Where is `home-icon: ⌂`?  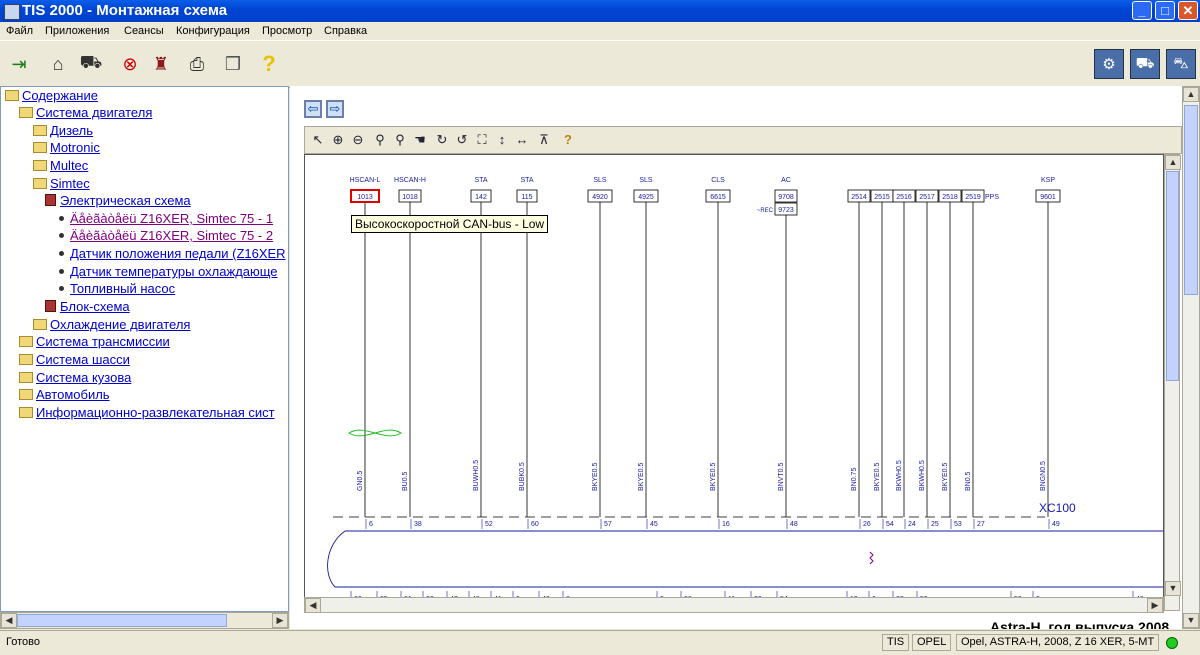 home-icon: ⌂ is located at coordinates (58, 64).